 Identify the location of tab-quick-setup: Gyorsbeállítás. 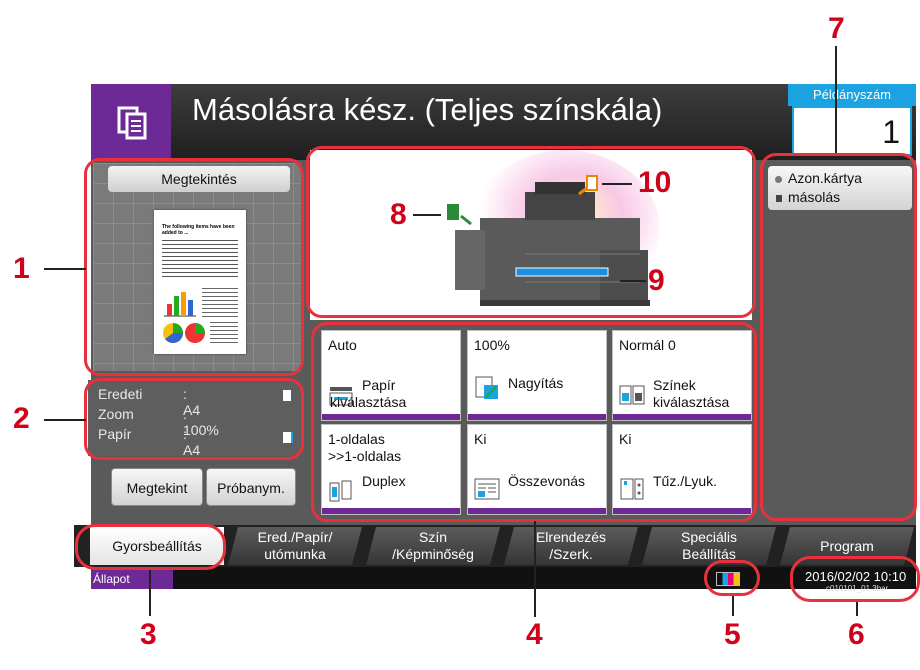
(157, 546).